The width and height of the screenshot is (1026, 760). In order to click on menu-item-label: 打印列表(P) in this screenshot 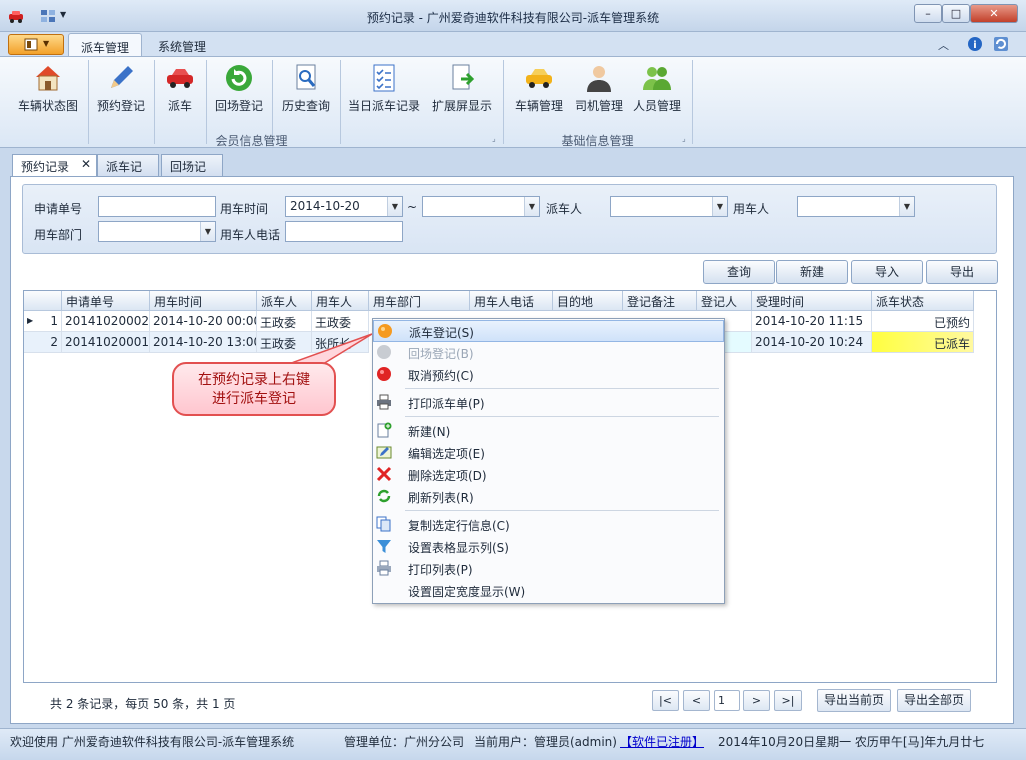, I will do `click(440, 570)`.